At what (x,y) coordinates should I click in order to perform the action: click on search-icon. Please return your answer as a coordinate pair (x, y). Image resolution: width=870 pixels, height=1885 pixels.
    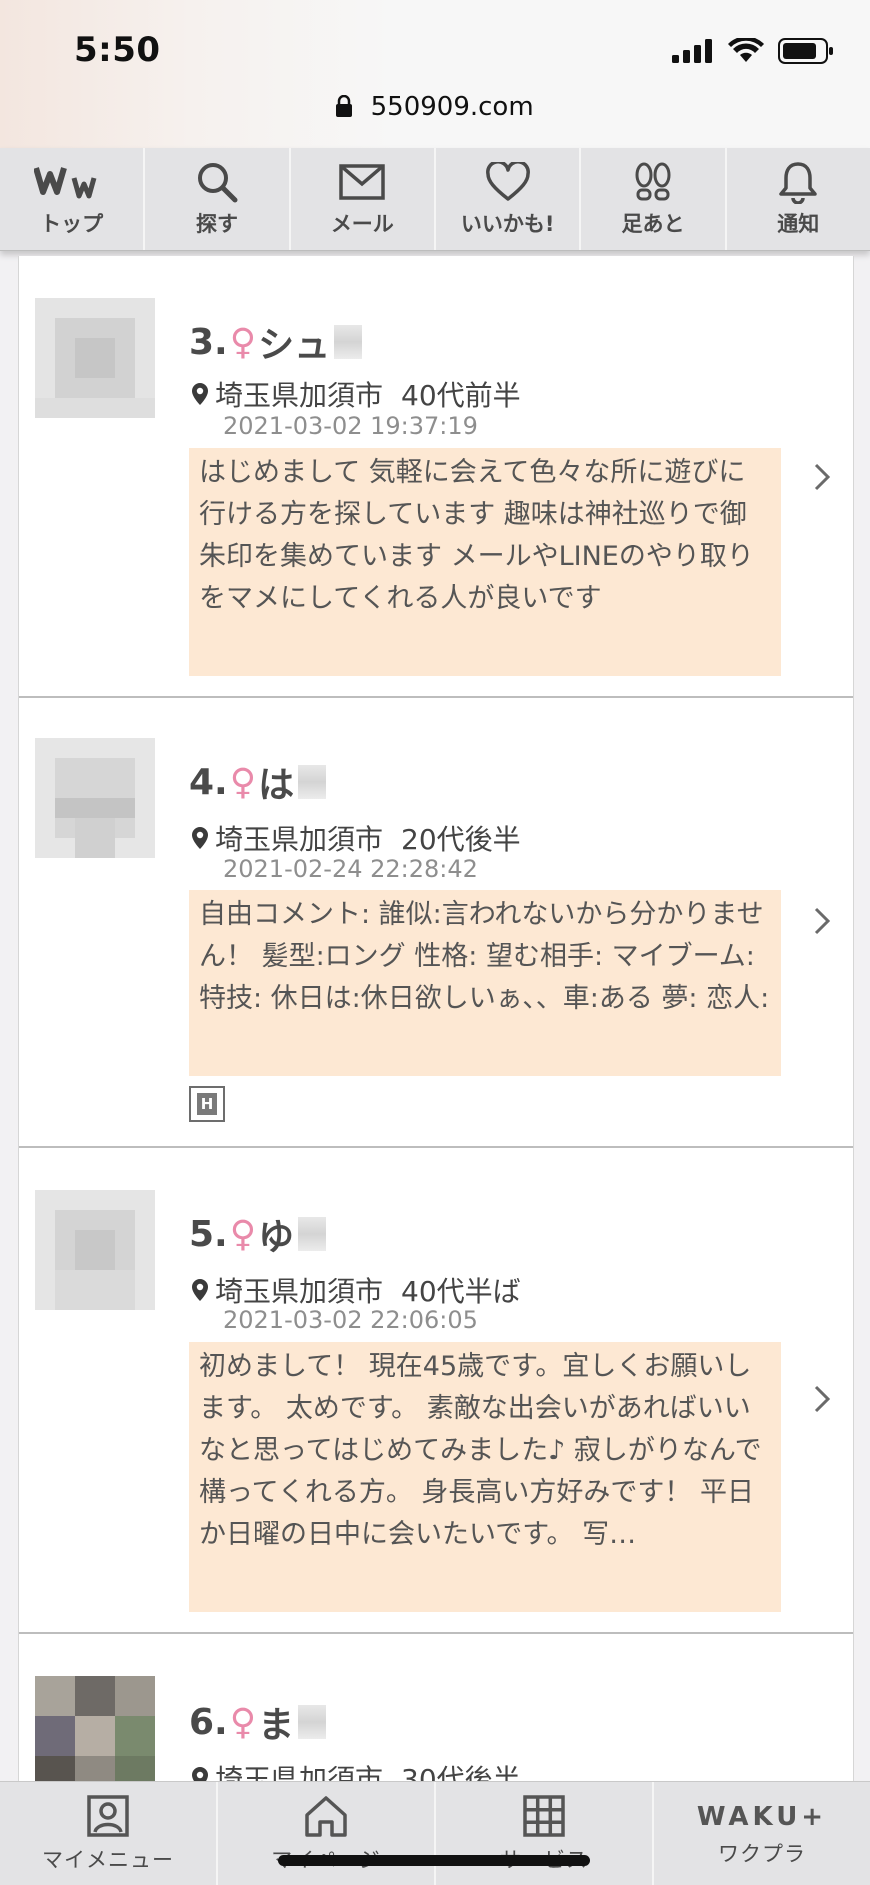
    Looking at the image, I should click on (217, 182).